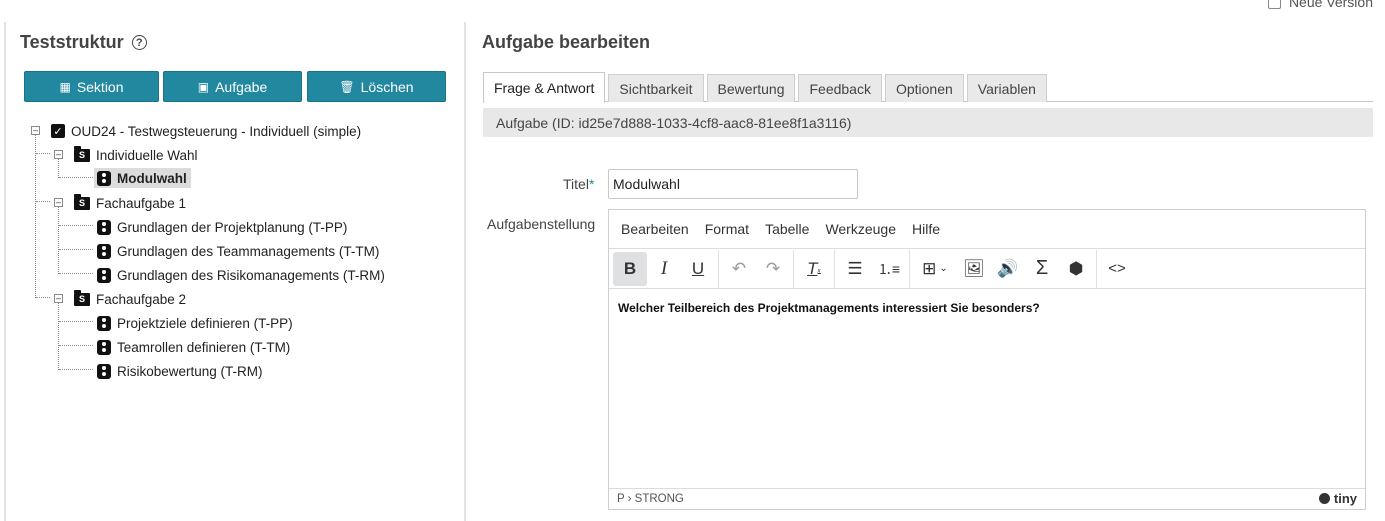 The height and width of the screenshot is (521, 1385). I want to click on tree-item: Teamrollen definieren (T-TM), so click(193, 347).